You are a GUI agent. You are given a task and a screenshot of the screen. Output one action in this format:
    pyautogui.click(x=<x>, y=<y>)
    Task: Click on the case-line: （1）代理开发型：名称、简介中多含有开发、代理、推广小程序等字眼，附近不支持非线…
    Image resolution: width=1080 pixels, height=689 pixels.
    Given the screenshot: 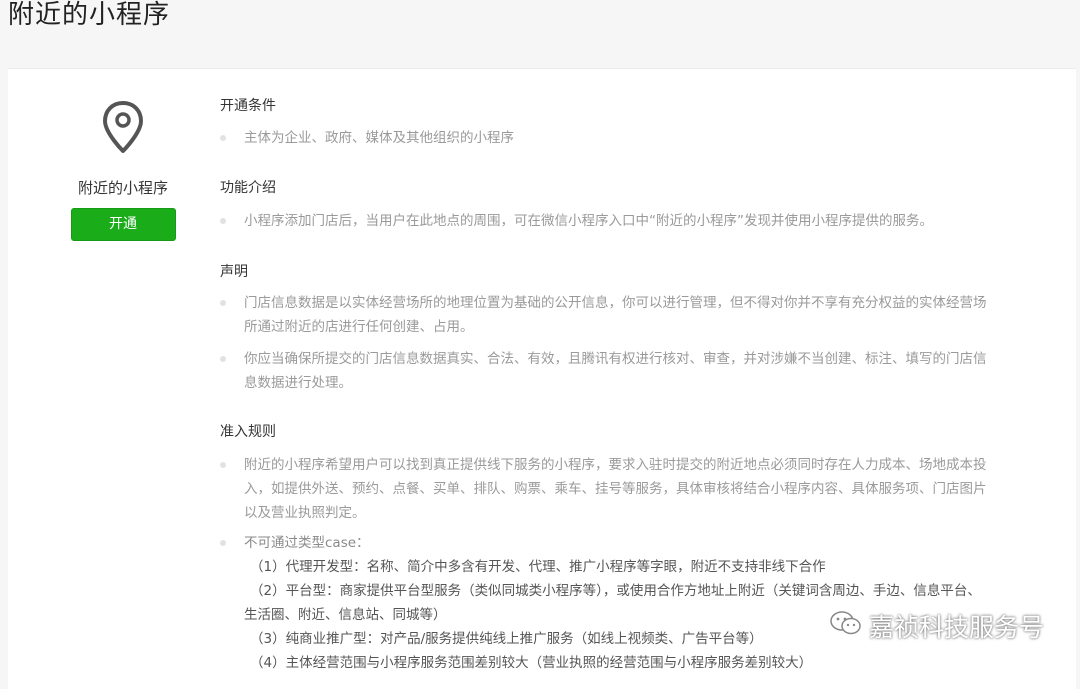 What is the action you would take?
    pyautogui.click(x=538, y=567)
    